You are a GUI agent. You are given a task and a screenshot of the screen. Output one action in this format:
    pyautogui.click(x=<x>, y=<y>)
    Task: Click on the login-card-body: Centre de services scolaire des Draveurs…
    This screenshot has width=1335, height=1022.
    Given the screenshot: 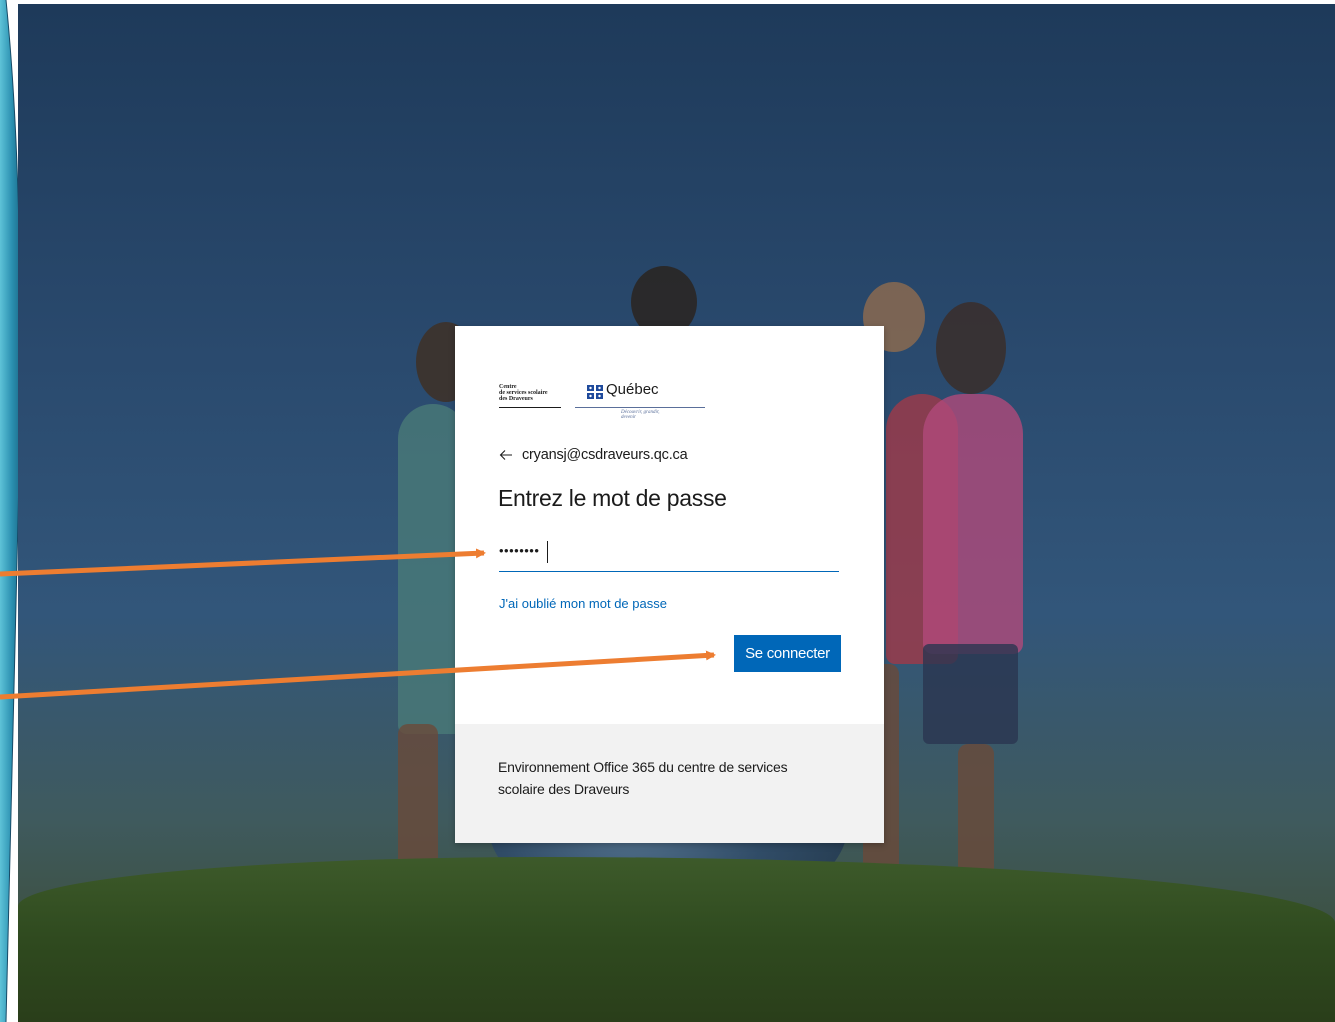 What is the action you would take?
    pyautogui.click(x=669, y=525)
    